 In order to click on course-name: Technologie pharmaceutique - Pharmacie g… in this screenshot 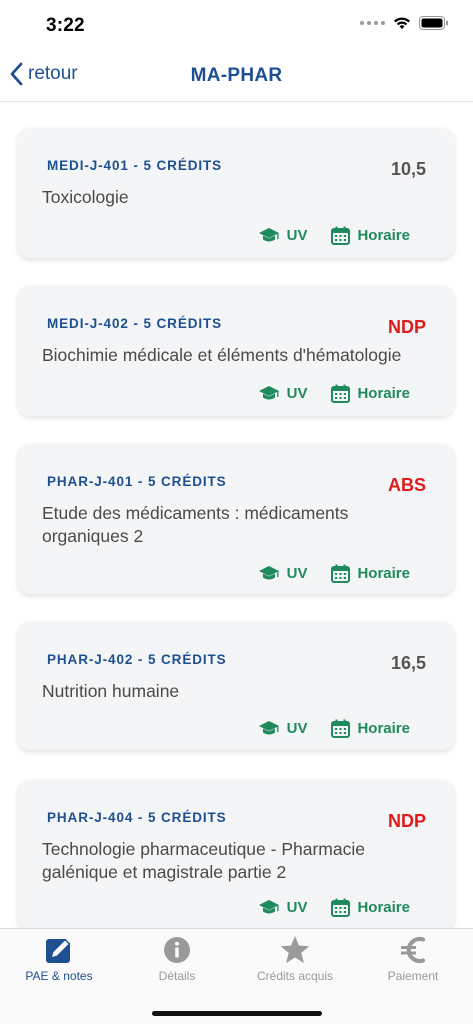, I will do `click(203, 860)`.